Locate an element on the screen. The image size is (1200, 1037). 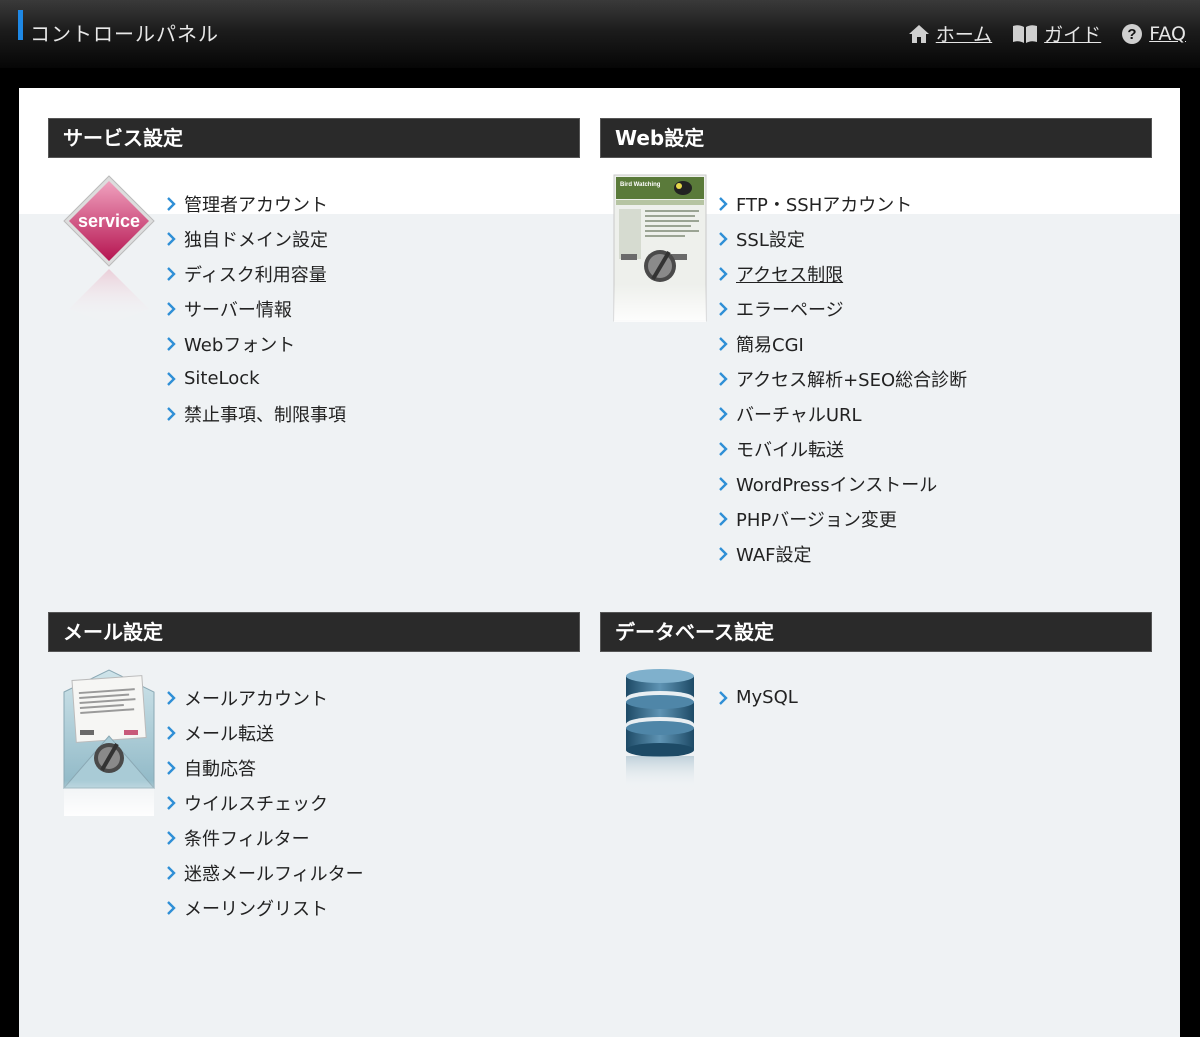
list-item: メールアカウント is located at coordinates (265, 697).